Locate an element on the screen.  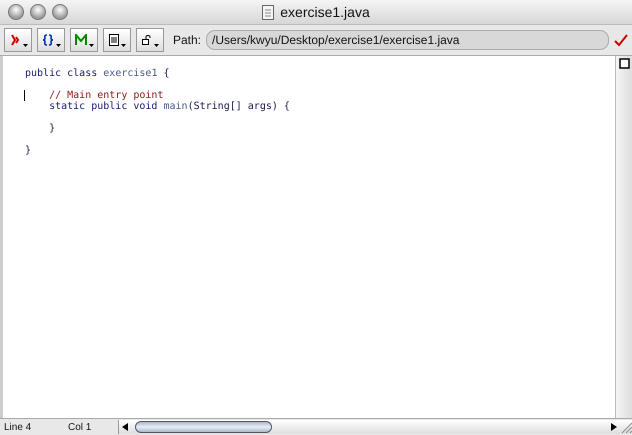
checkmark-icon is located at coordinates (621, 40).